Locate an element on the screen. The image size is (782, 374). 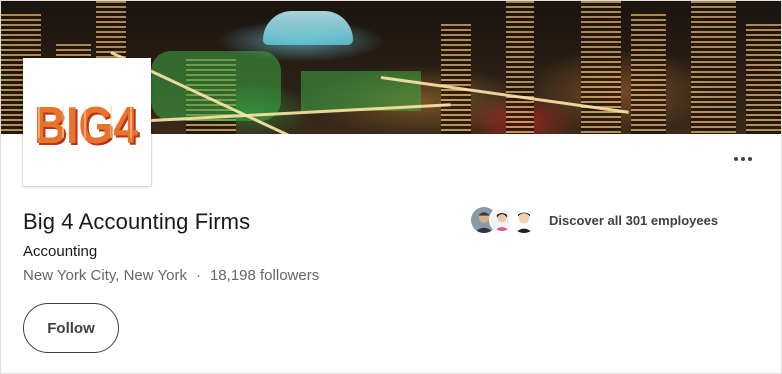
svg-text: BIG4 is located at coordinates (86, 124).